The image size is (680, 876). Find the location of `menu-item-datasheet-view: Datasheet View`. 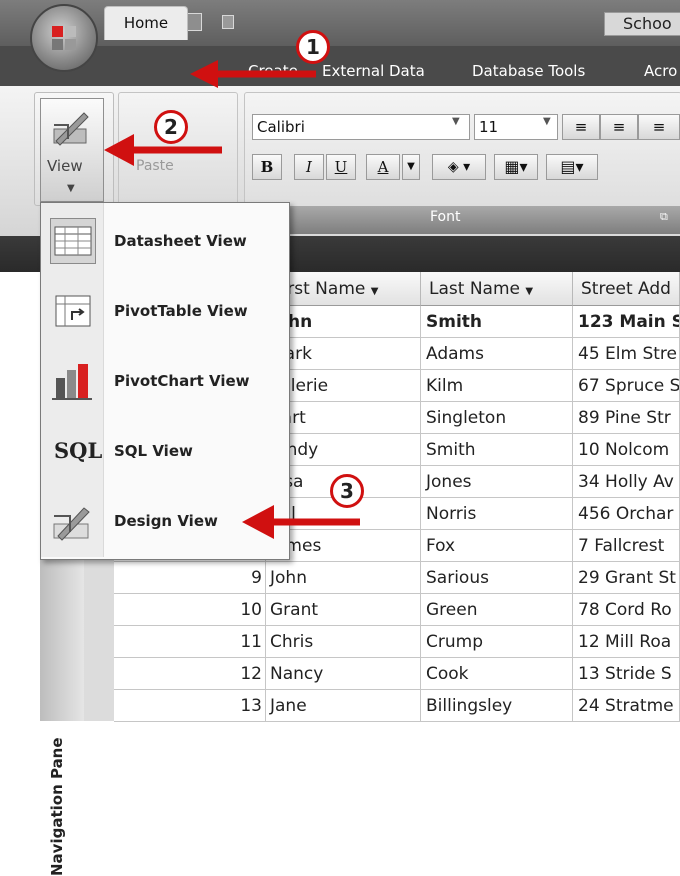

menu-item-datasheet-view: Datasheet View is located at coordinates (164, 241).